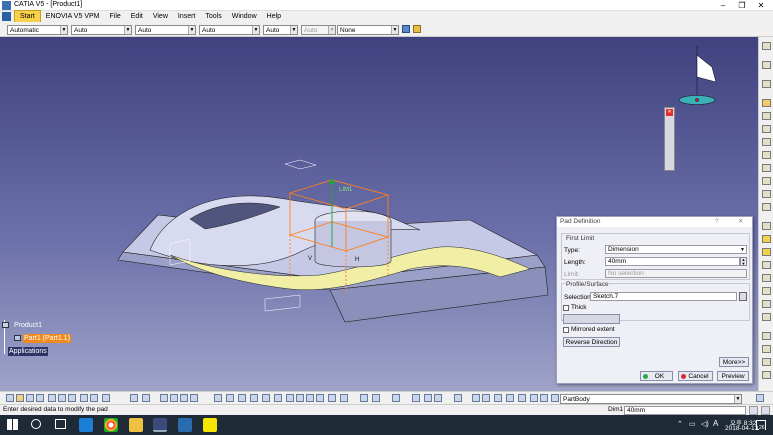  What do you see at coordinates (743, 261) in the screenshot?
I see `length-spinner: ▲ ▼` at bounding box center [743, 261].